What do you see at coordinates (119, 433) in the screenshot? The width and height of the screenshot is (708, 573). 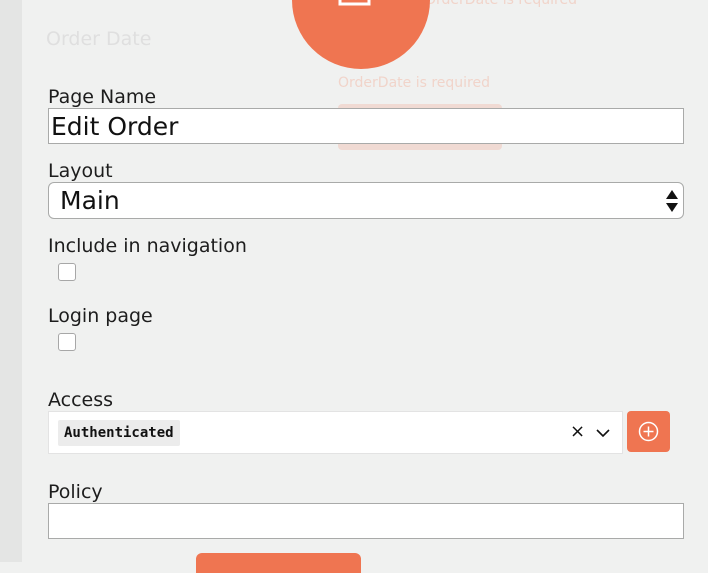 I see `access-tag-authenticated: Authenticated` at bounding box center [119, 433].